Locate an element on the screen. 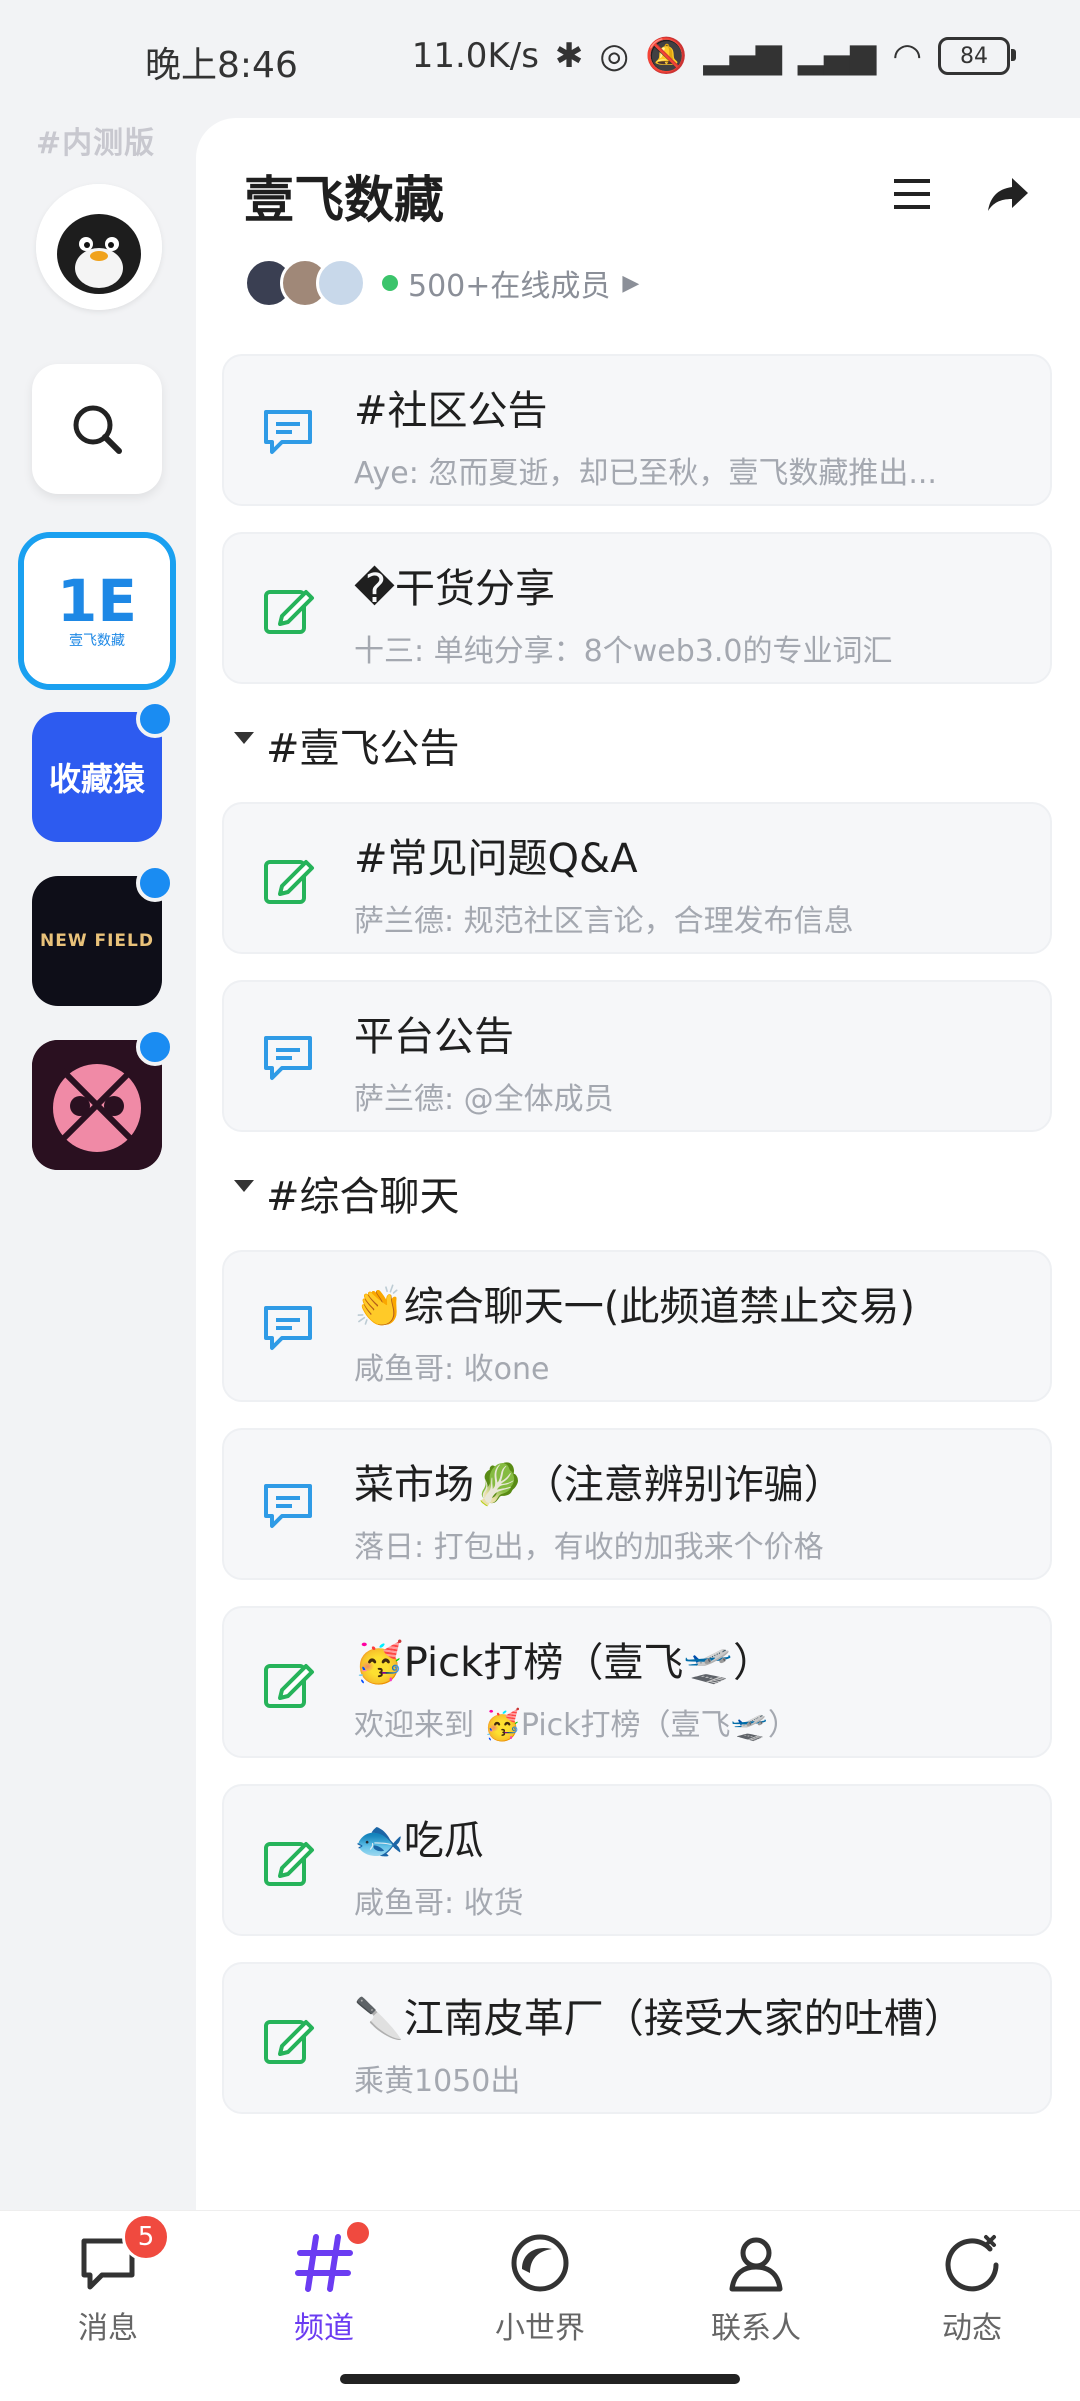  channel-item: �干货分享 十三: 单纯分享：8个web3.0的专业词汇 is located at coordinates (637, 608).